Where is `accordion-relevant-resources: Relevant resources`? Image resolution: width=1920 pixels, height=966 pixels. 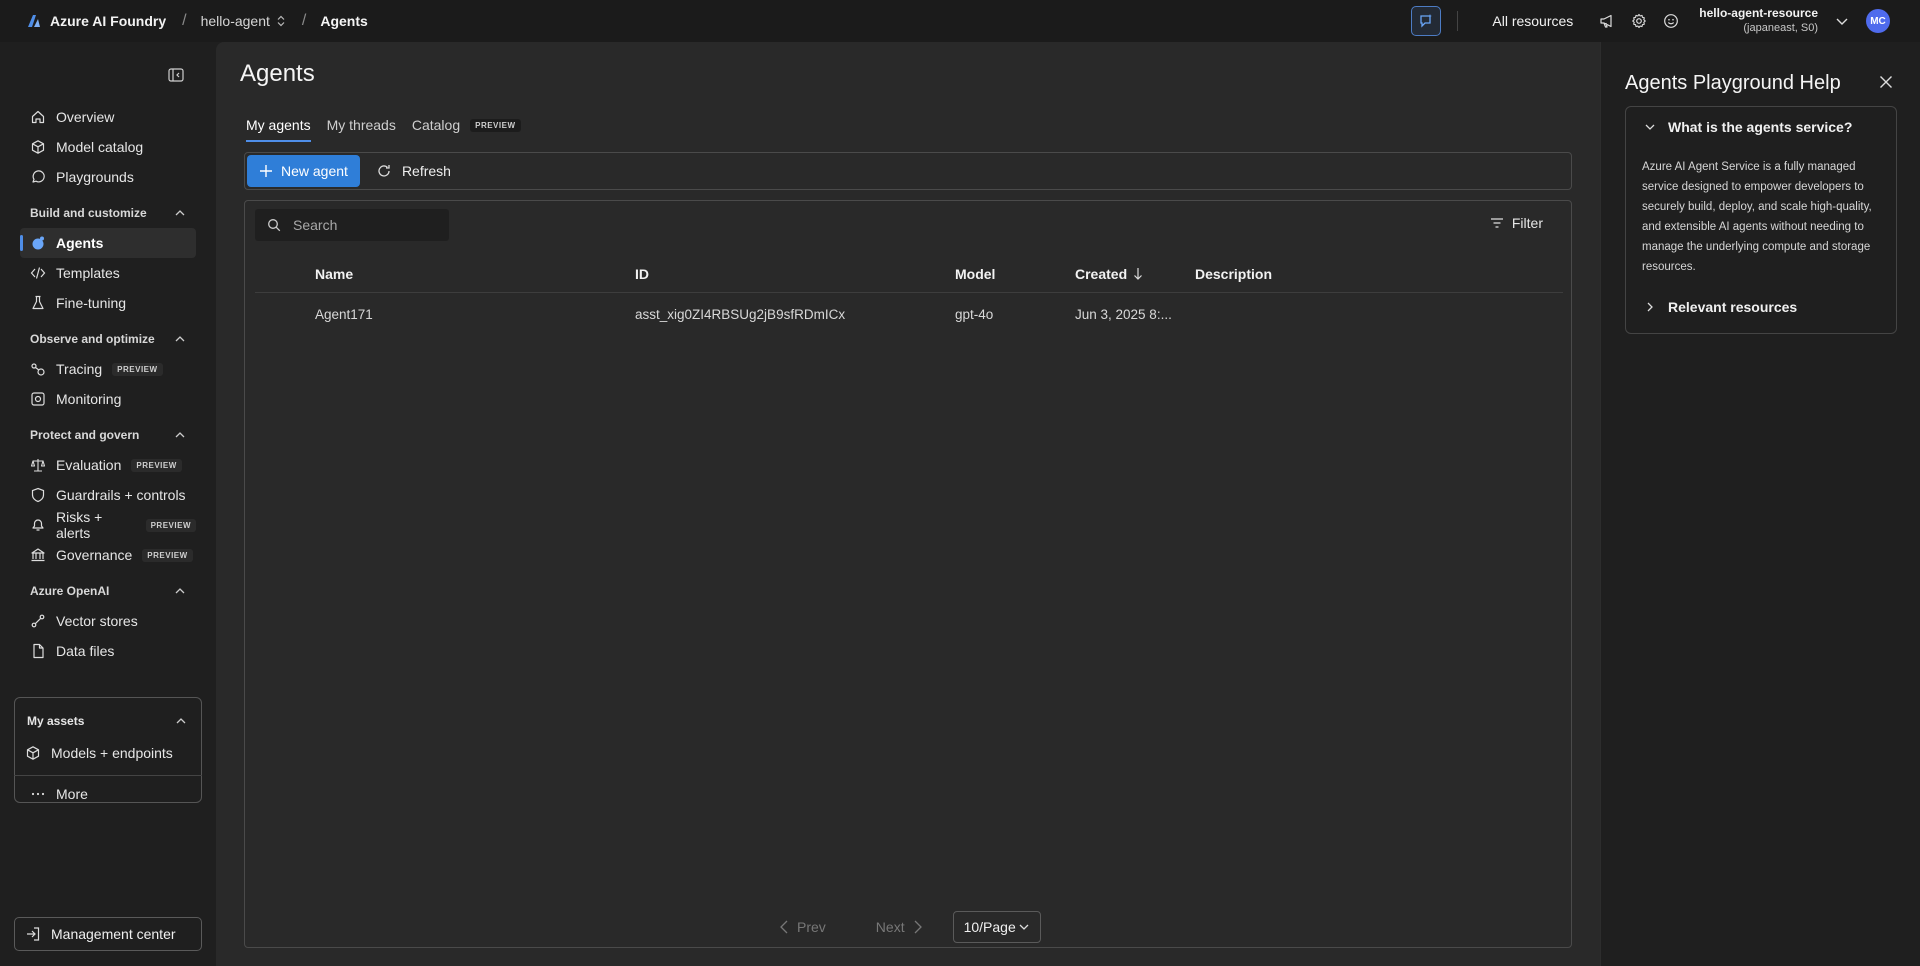 accordion-relevant-resources: Relevant resources is located at coordinates (1720, 307).